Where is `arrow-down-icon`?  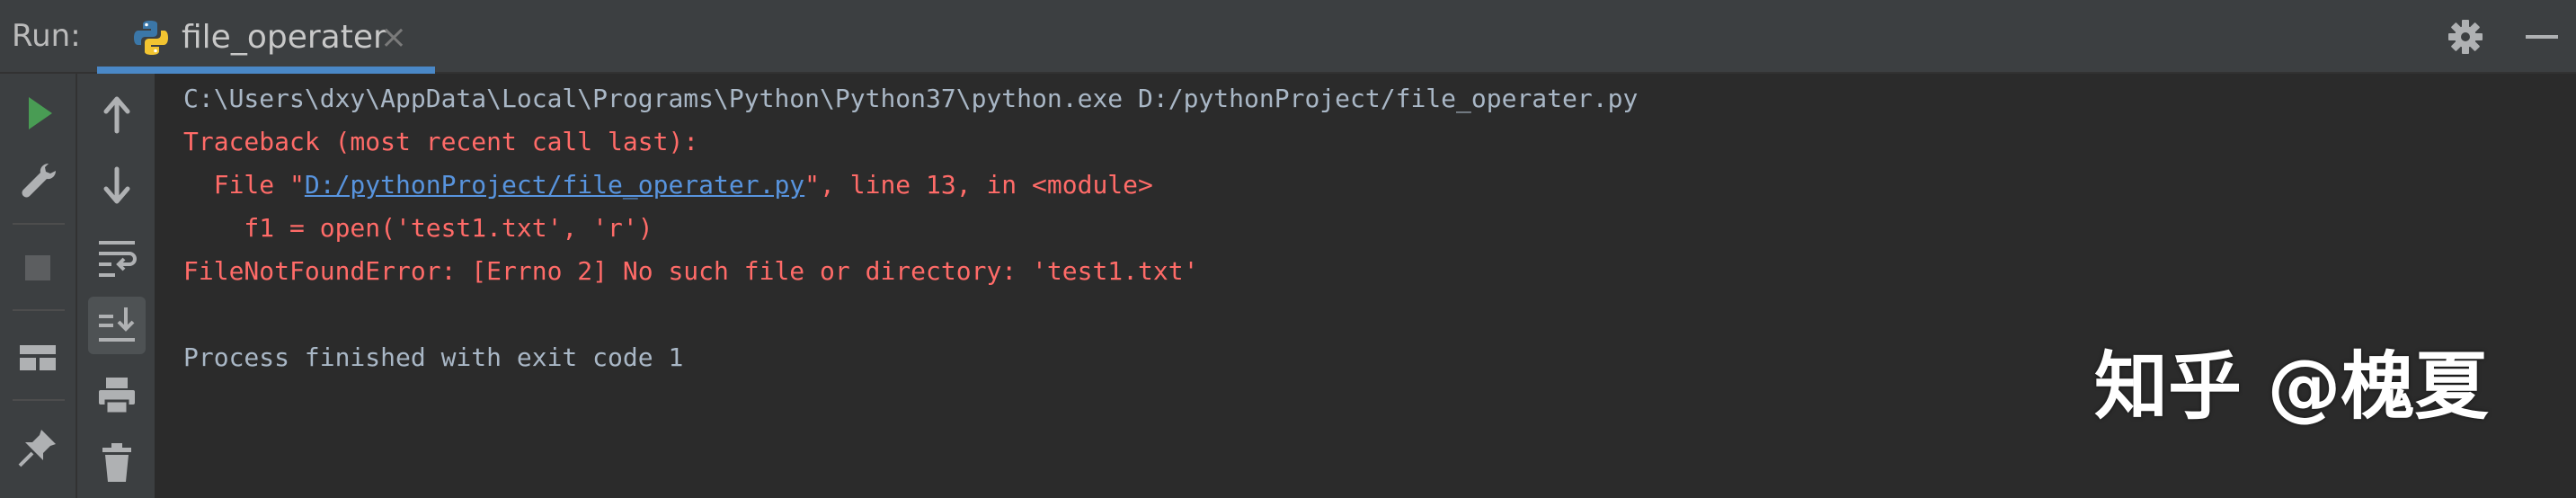 arrow-down-icon is located at coordinates (116, 185).